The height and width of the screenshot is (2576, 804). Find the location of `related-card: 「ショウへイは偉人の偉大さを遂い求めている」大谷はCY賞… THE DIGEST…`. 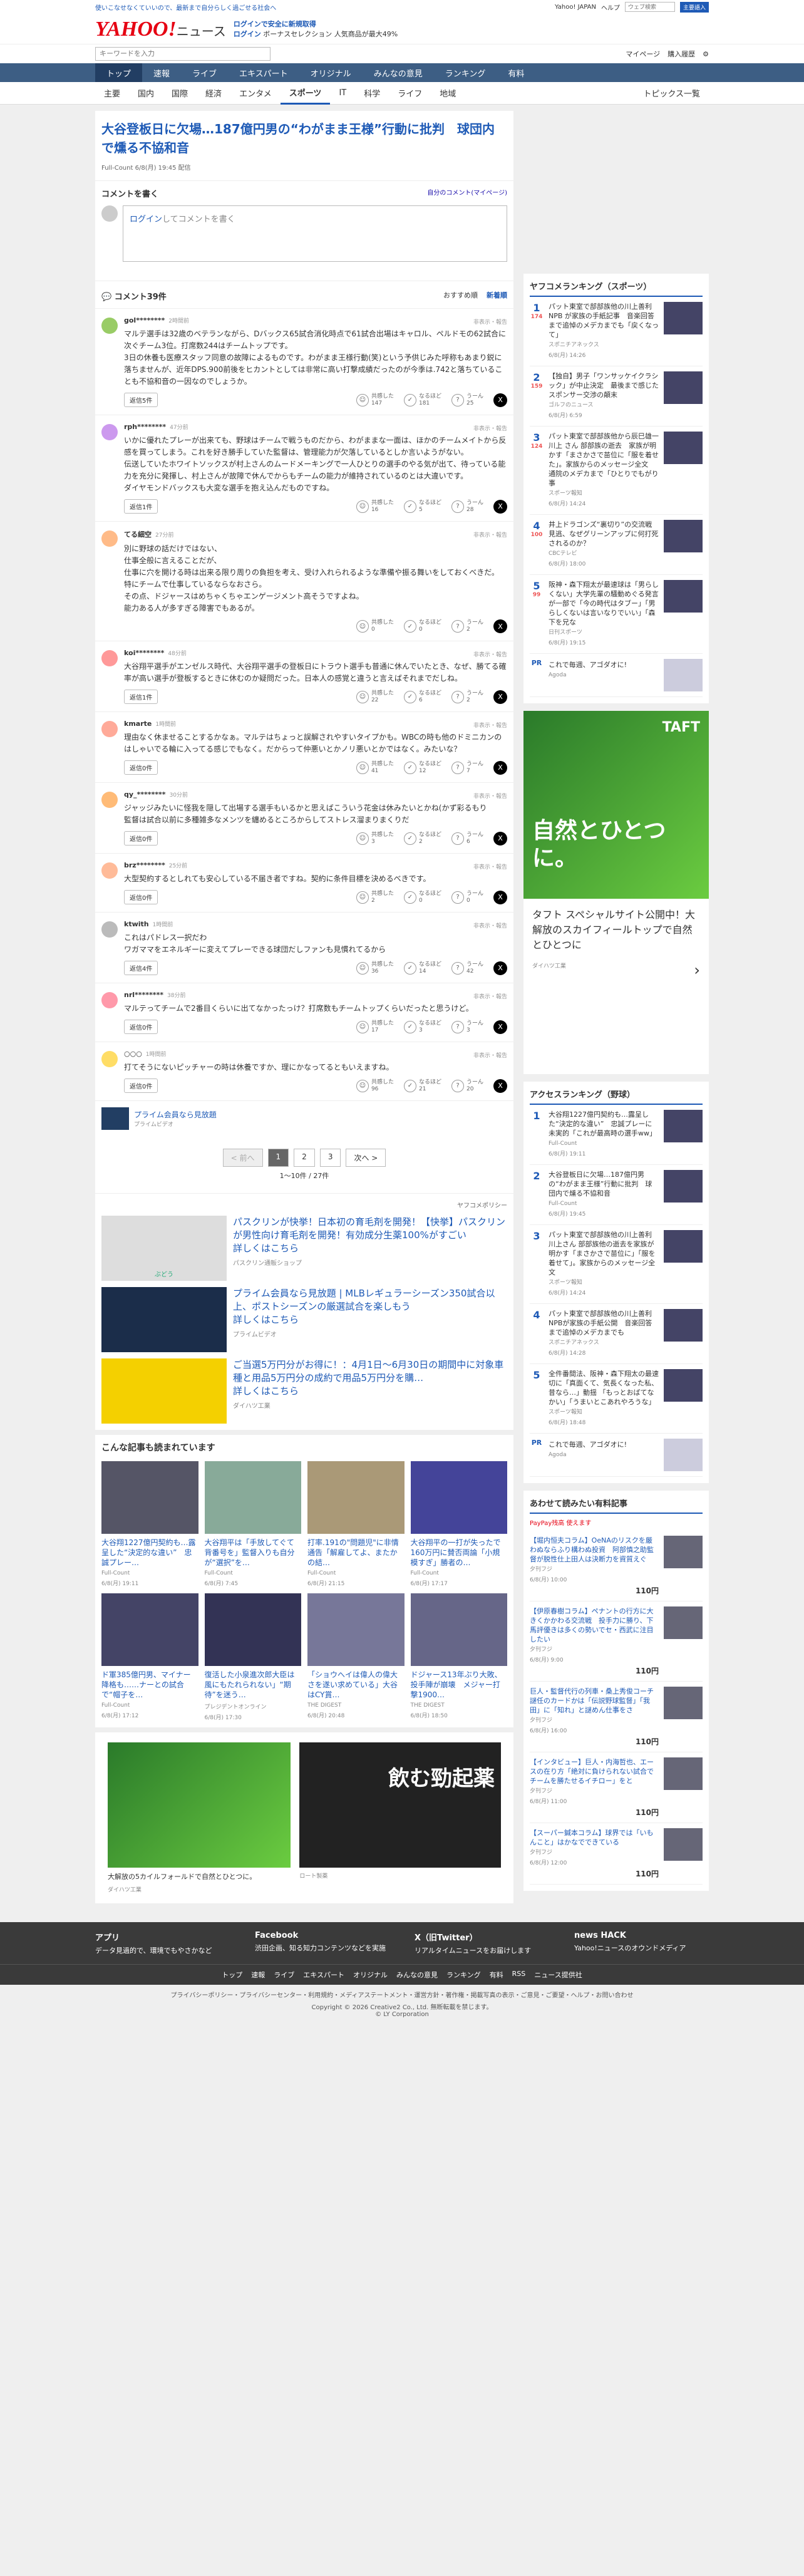

related-card: 「ショウへイは偉人の偉大さを遂い求めている」大谷はCY賞… THE DIGEST… is located at coordinates (356, 1657).